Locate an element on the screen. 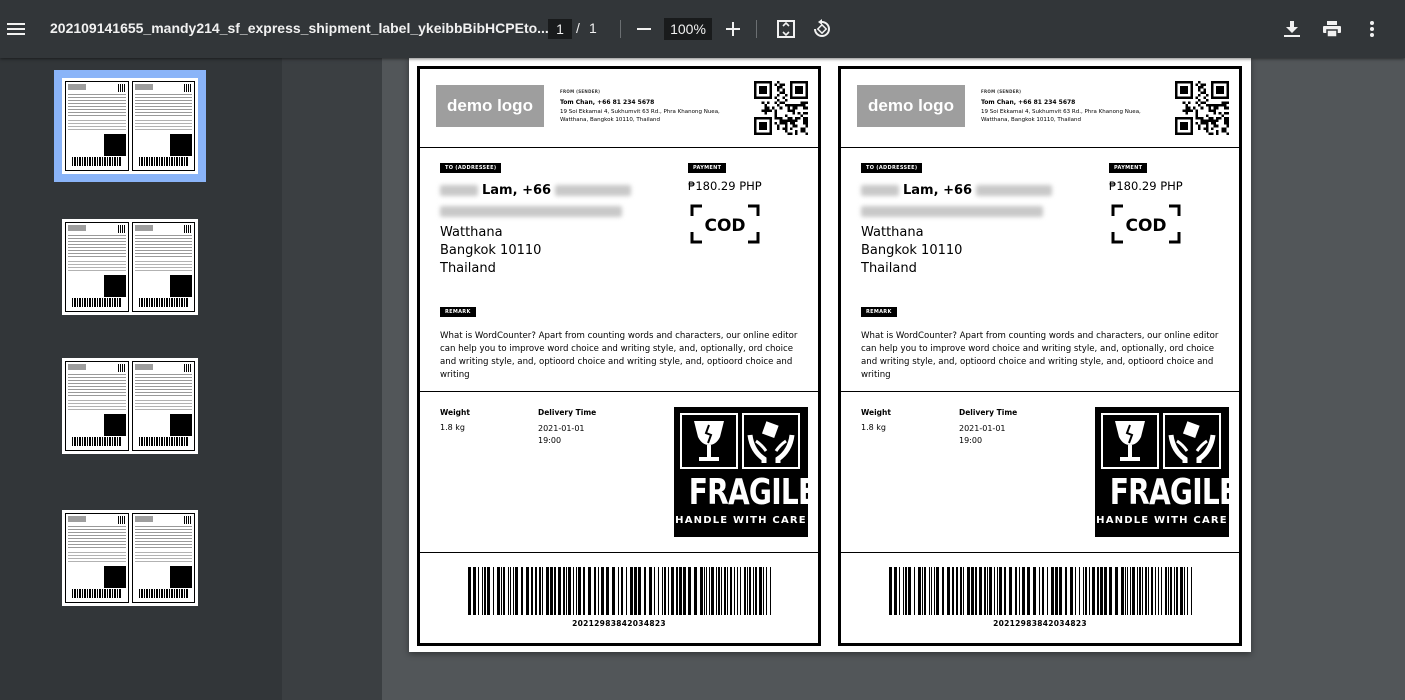 This screenshot has width=1405, height=700. page-number-input: 1 is located at coordinates (560, 29).